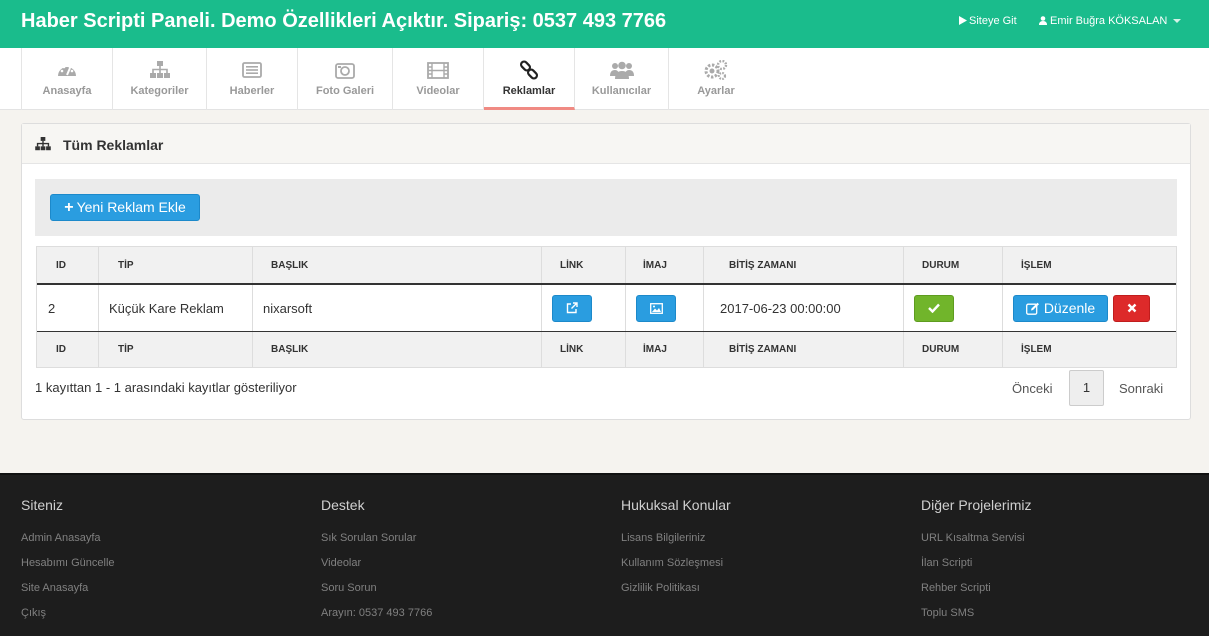  I want to click on film-icon, so click(438, 70).